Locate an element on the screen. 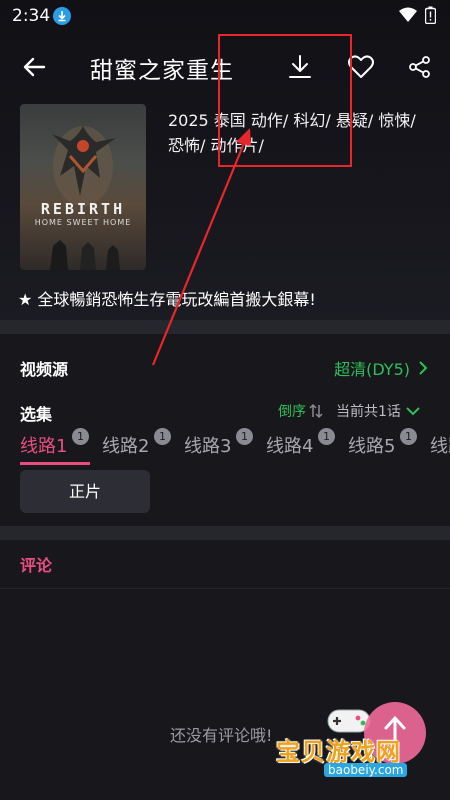 This screenshot has height=800, width=450. poster-soldiers-image is located at coordinates (85, 255).